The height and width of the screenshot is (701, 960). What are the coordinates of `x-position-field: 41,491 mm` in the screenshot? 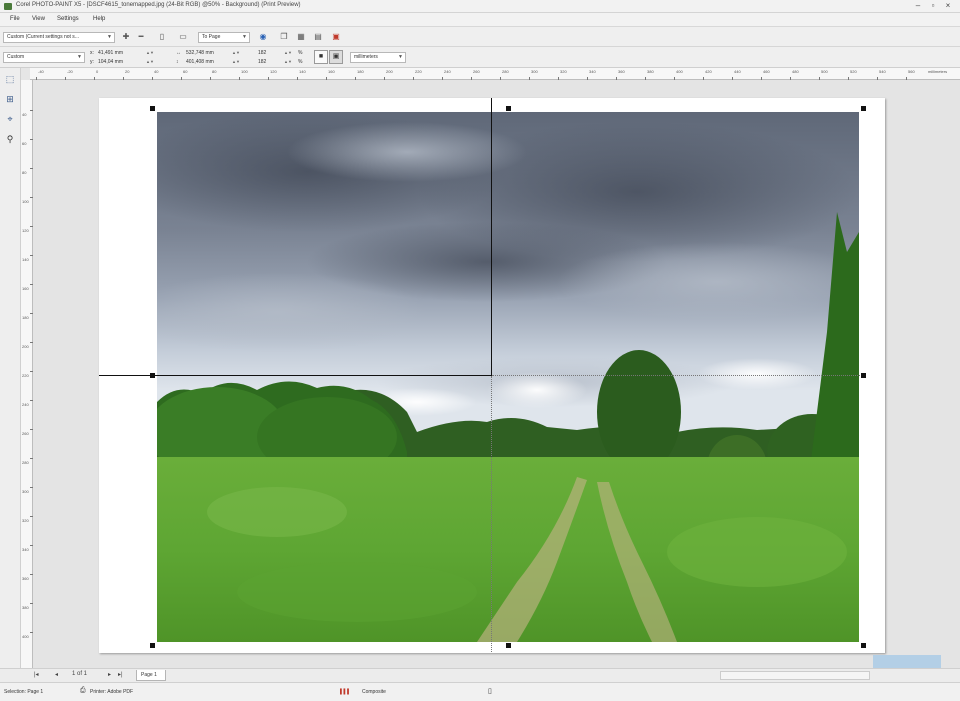 It's located at (110, 53).